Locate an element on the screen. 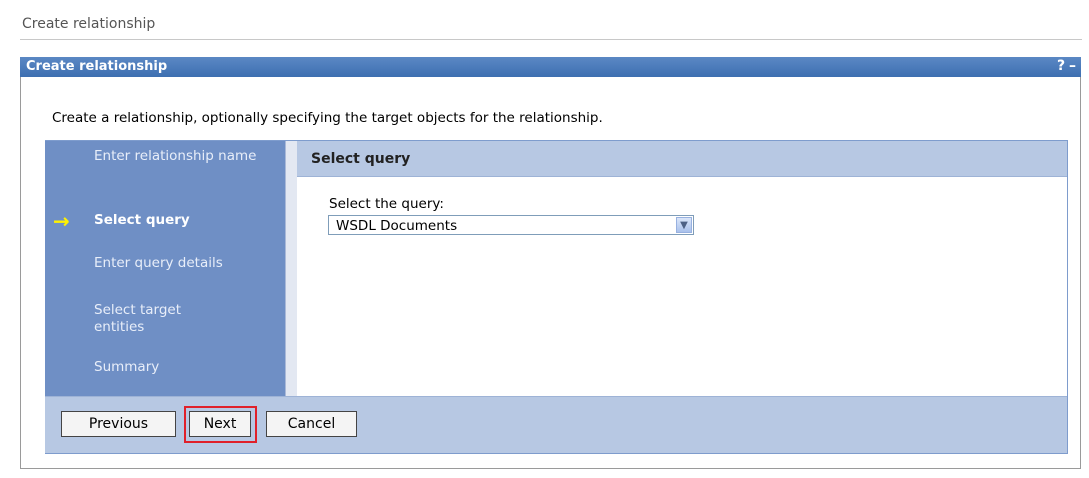 The height and width of the screenshot is (478, 1089). step-enter-query-details: Enter query details is located at coordinates (179, 263).